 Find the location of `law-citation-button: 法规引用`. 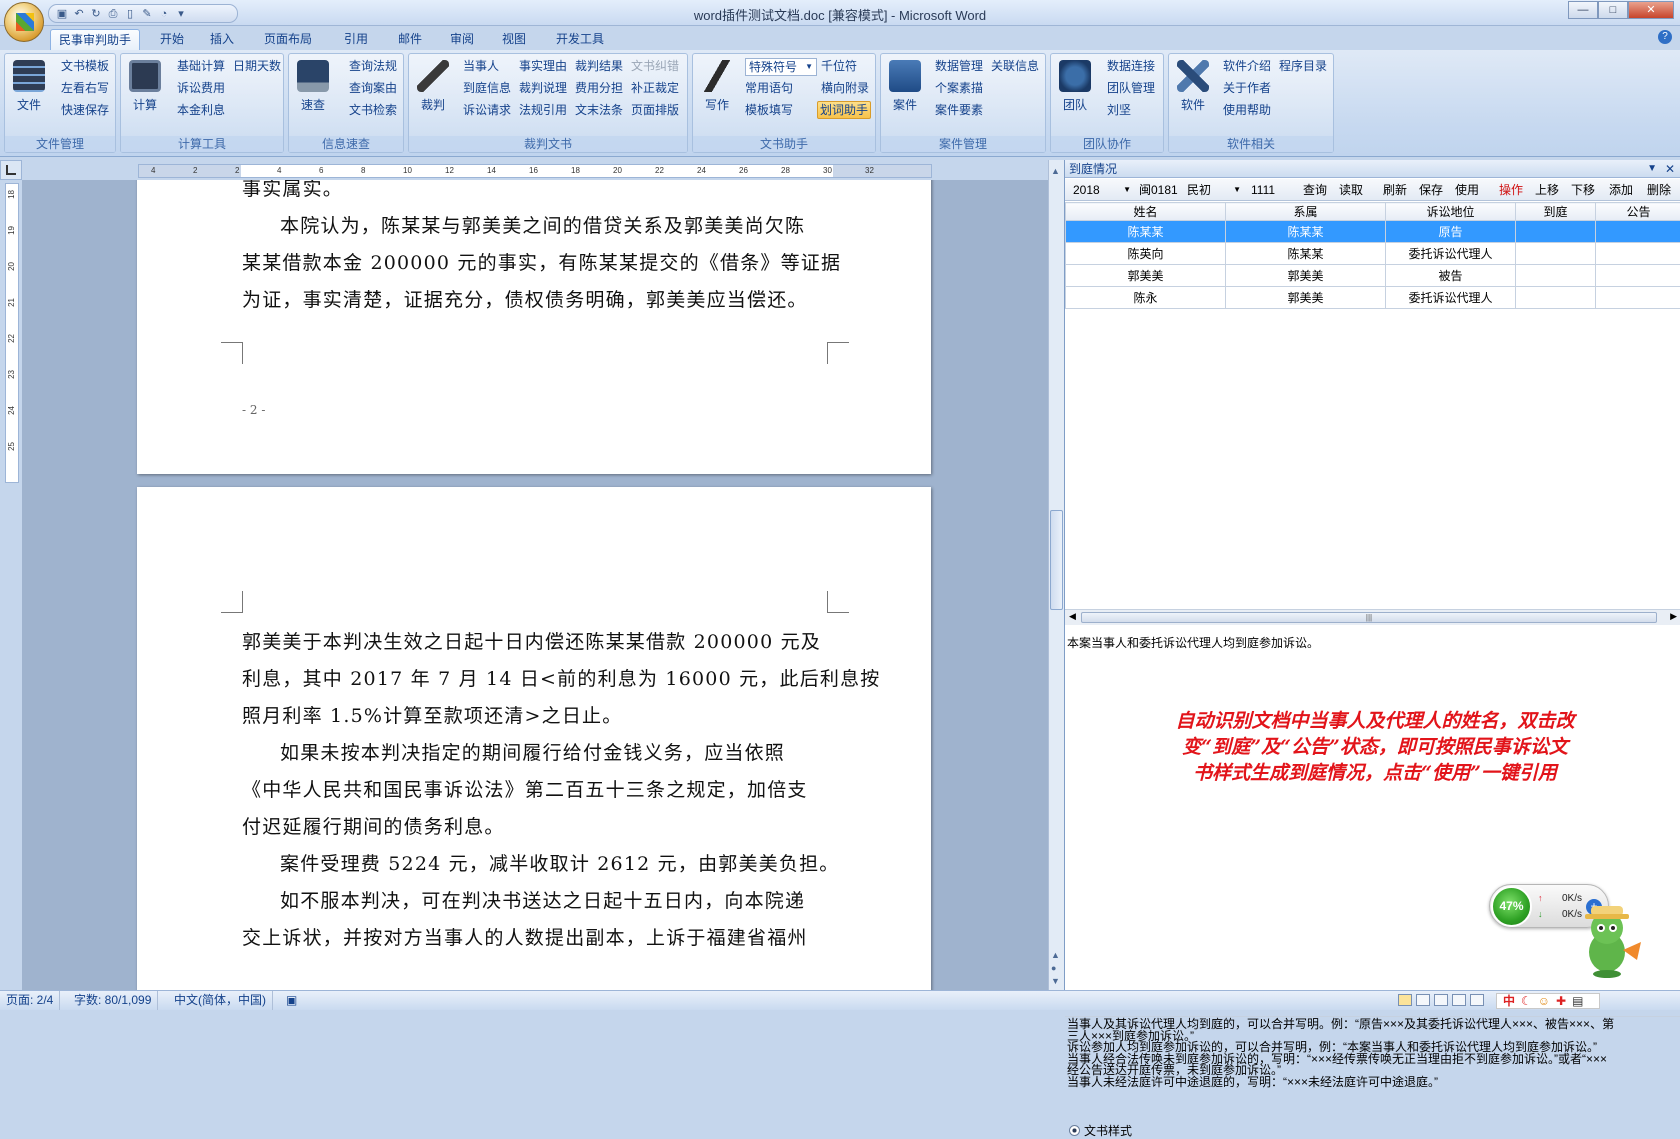

law-citation-button: 法规引用 is located at coordinates (543, 110).